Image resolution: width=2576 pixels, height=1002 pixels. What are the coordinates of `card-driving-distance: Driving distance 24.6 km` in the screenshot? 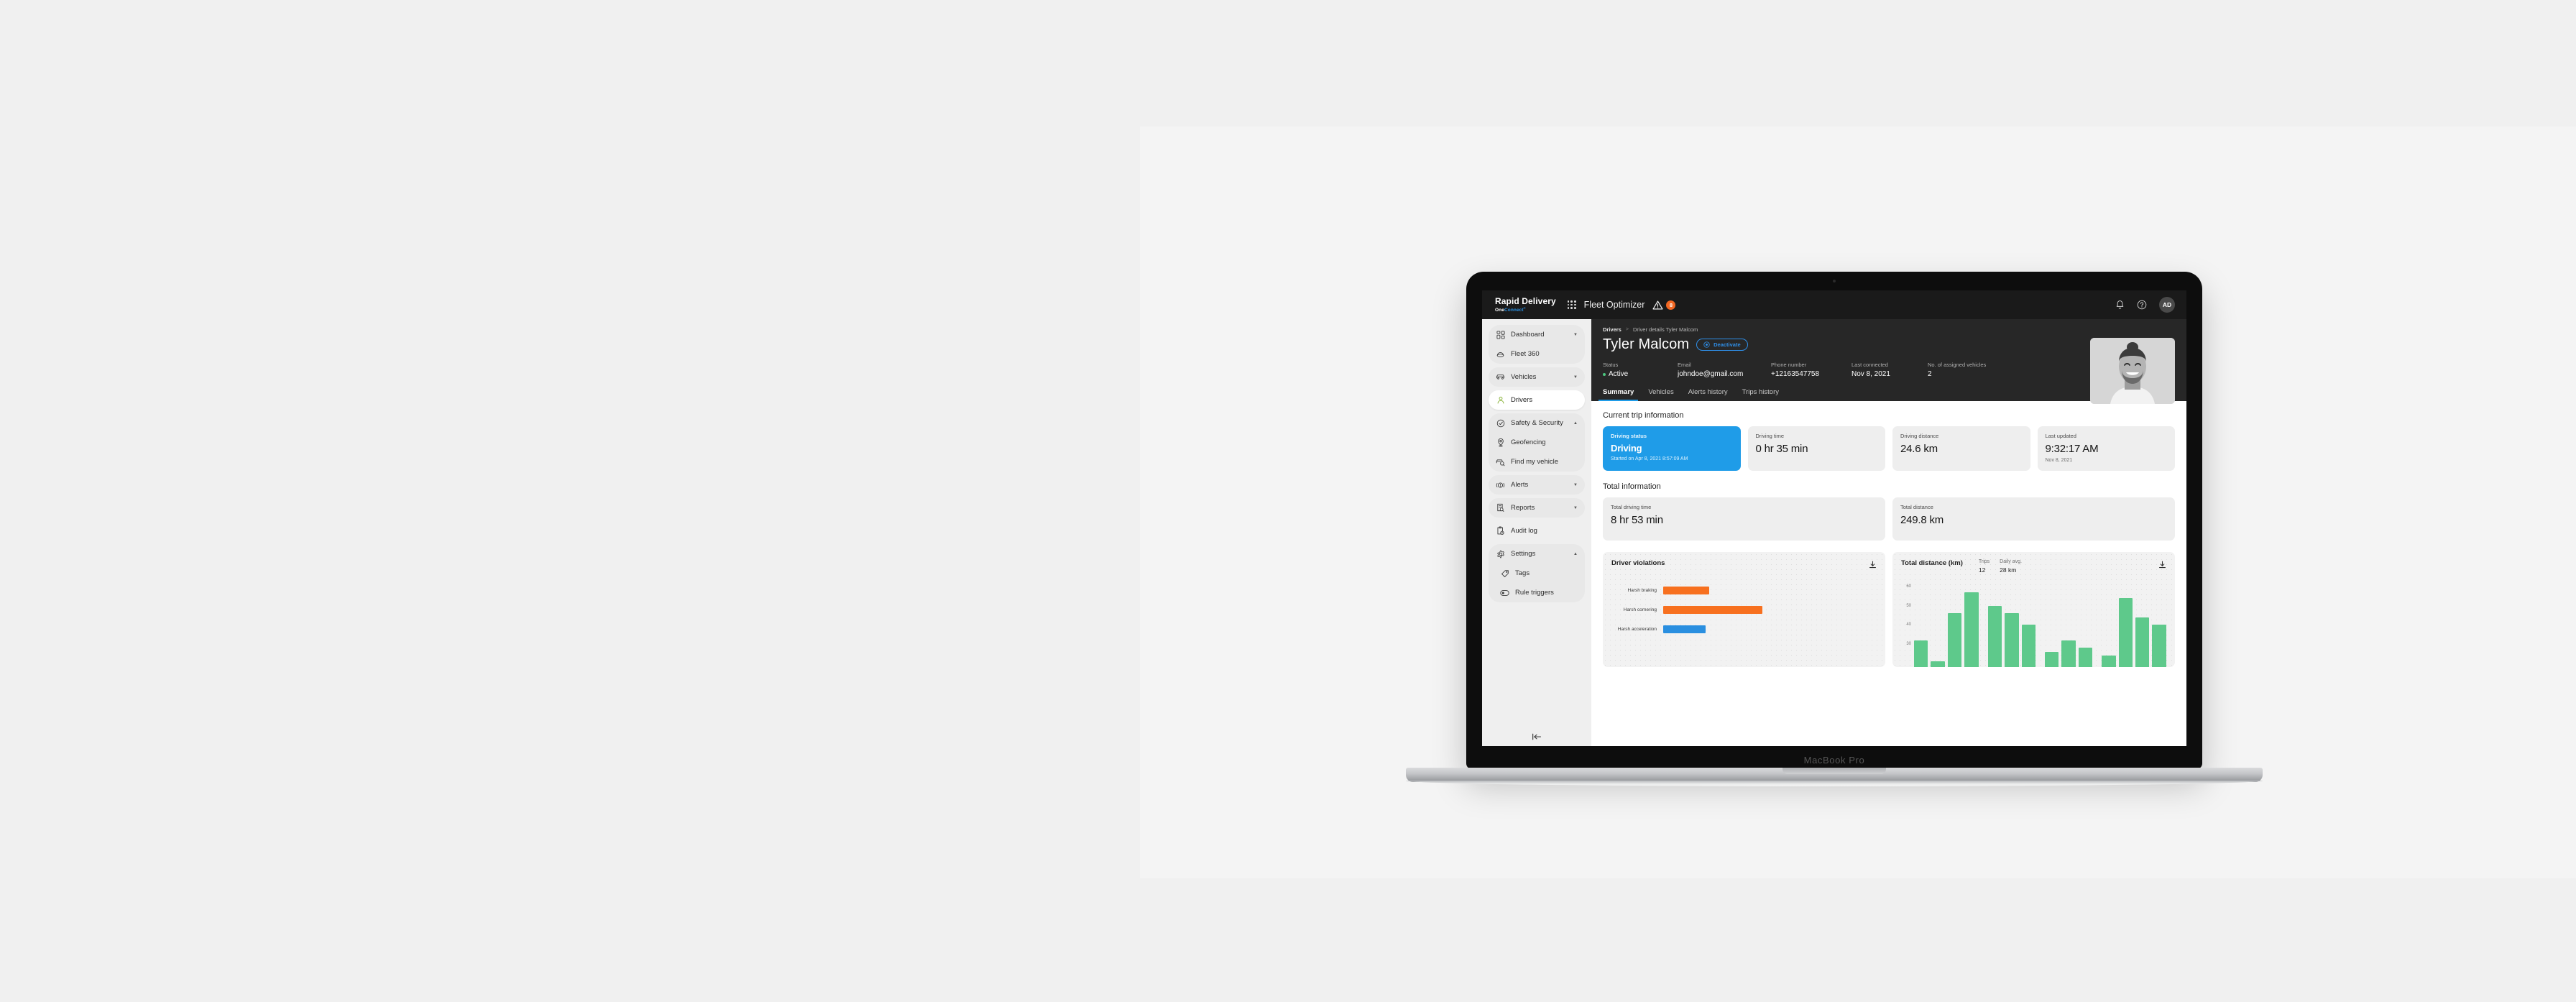 It's located at (1961, 448).